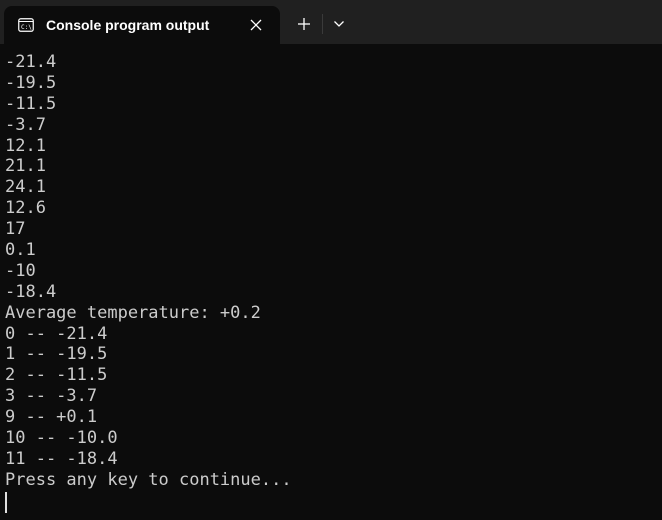 This screenshot has width=662, height=520. I want to click on console-line: -11.5, so click(31, 103).